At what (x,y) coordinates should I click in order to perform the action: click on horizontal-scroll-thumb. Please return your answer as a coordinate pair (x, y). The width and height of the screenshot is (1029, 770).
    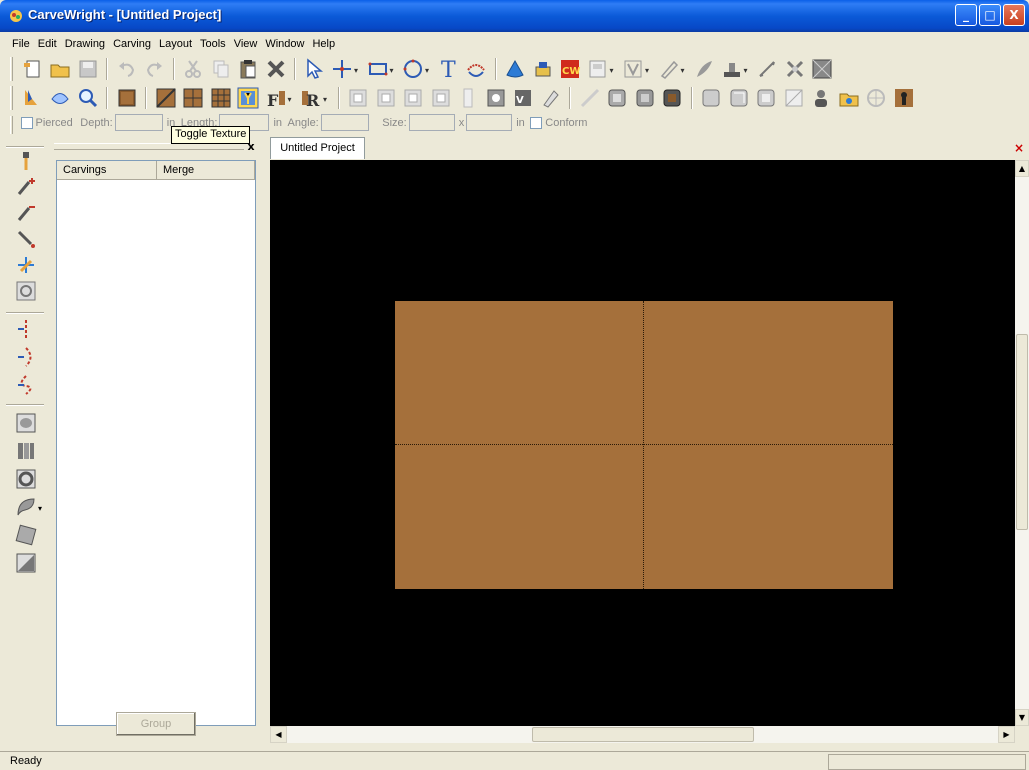
    Looking at the image, I should click on (643, 734).